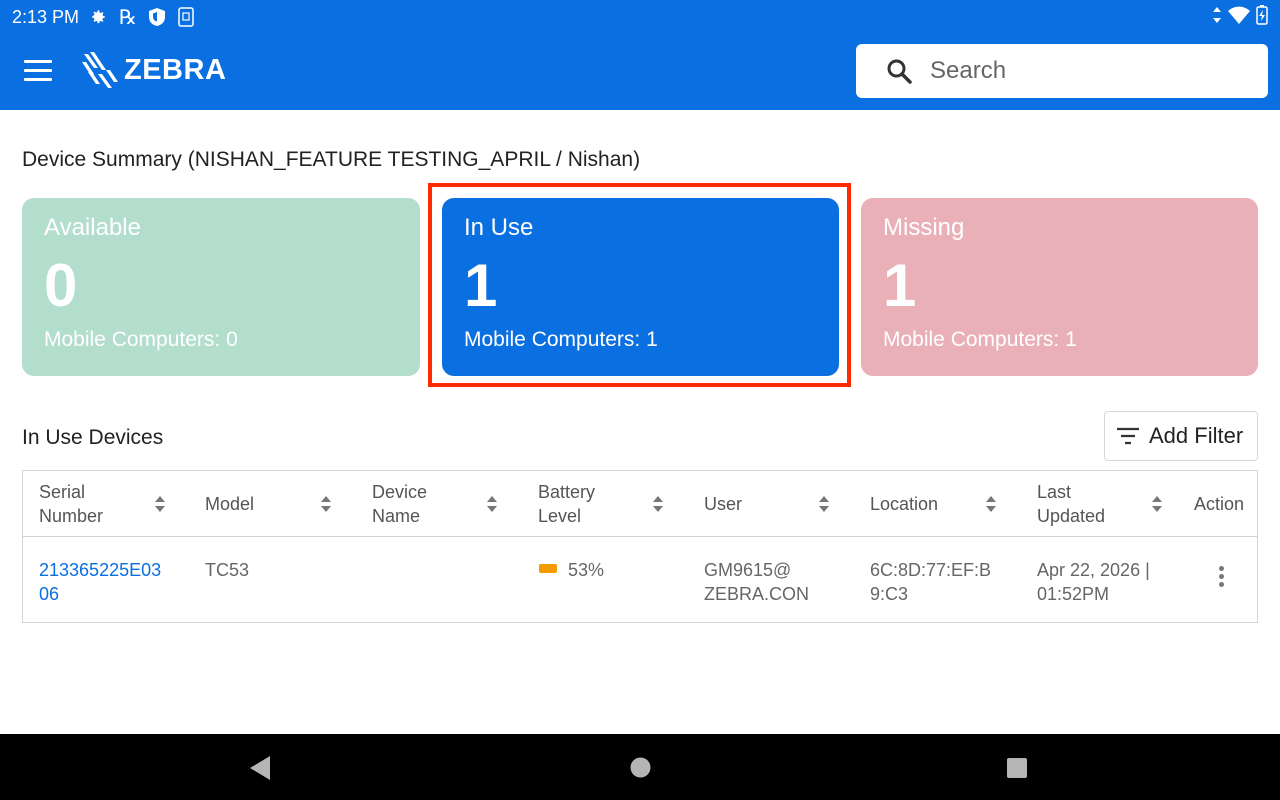  What do you see at coordinates (71, 516) in the screenshot?
I see `column-label: Number` at bounding box center [71, 516].